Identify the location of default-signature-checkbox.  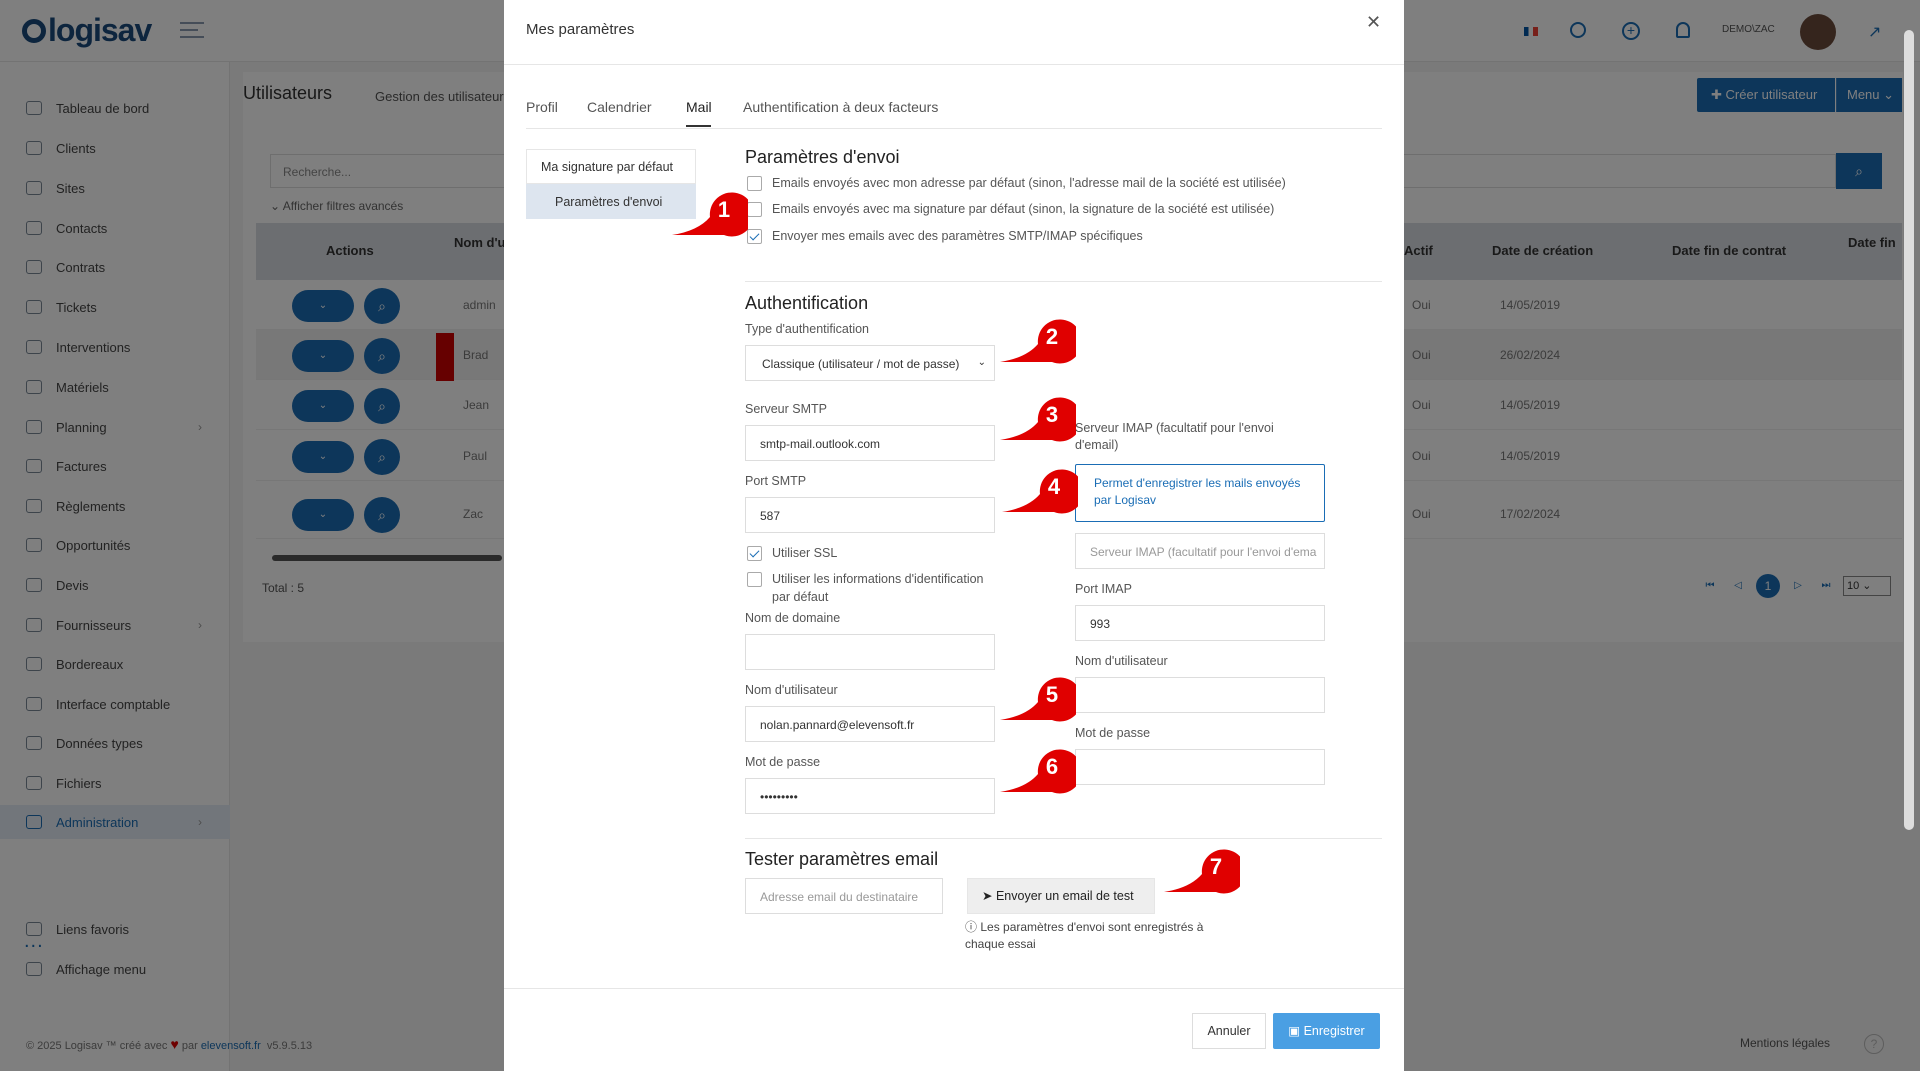
(754, 209).